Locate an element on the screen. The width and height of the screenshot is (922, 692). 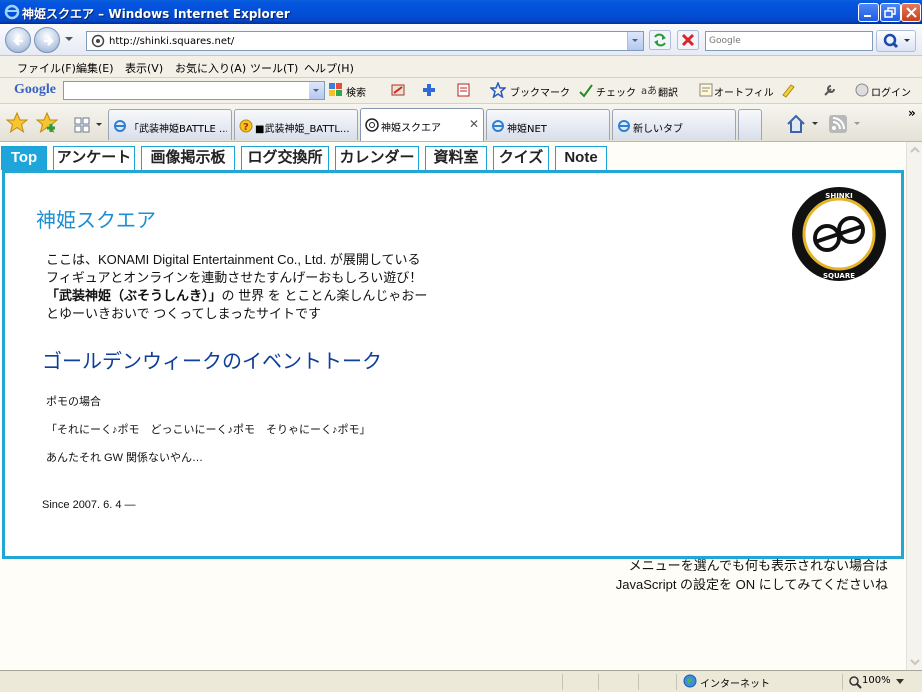
nav-tab-survey: アンケート is located at coordinates (94, 158).